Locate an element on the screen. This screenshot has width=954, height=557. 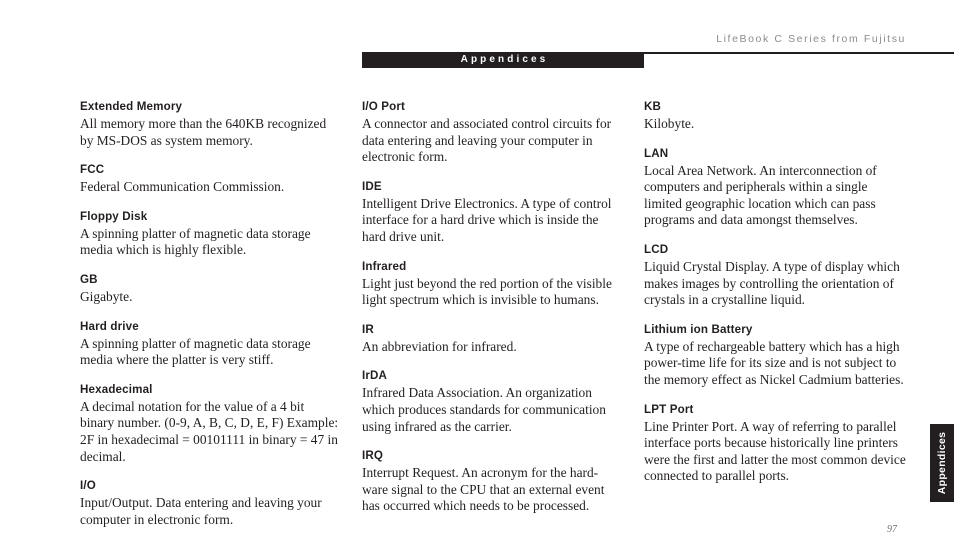
glossary-term: IR is located at coordinates (368, 329).